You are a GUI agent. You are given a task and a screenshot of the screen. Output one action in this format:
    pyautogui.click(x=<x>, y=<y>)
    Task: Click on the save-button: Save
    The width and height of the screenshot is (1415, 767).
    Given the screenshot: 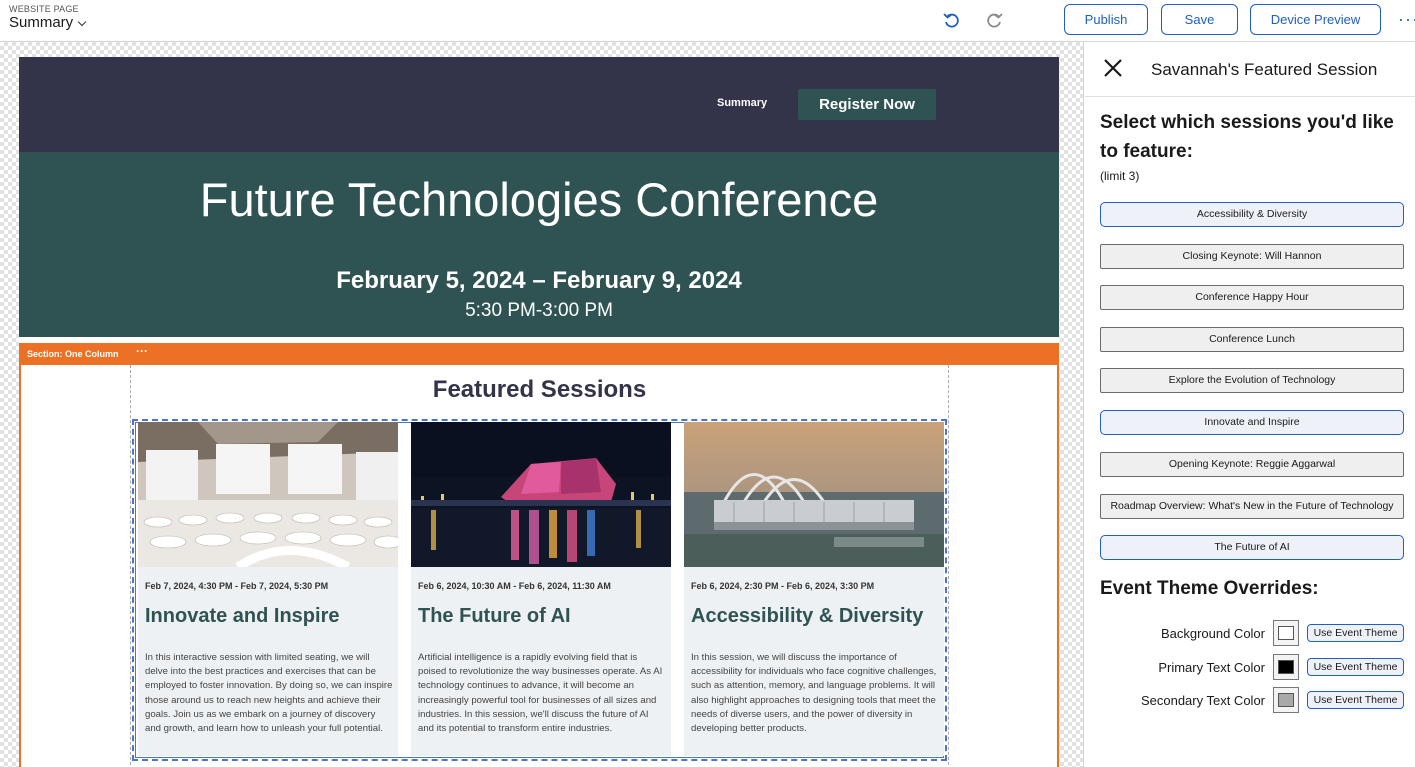 What is the action you would take?
    pyautogui.click(x=1199, y=19)
    